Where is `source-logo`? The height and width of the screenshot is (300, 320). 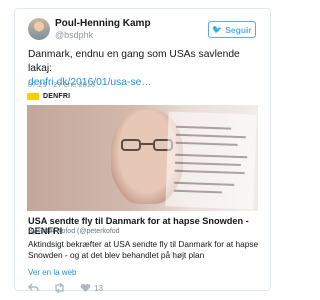
source-logo is located at coordinates (33, 96).